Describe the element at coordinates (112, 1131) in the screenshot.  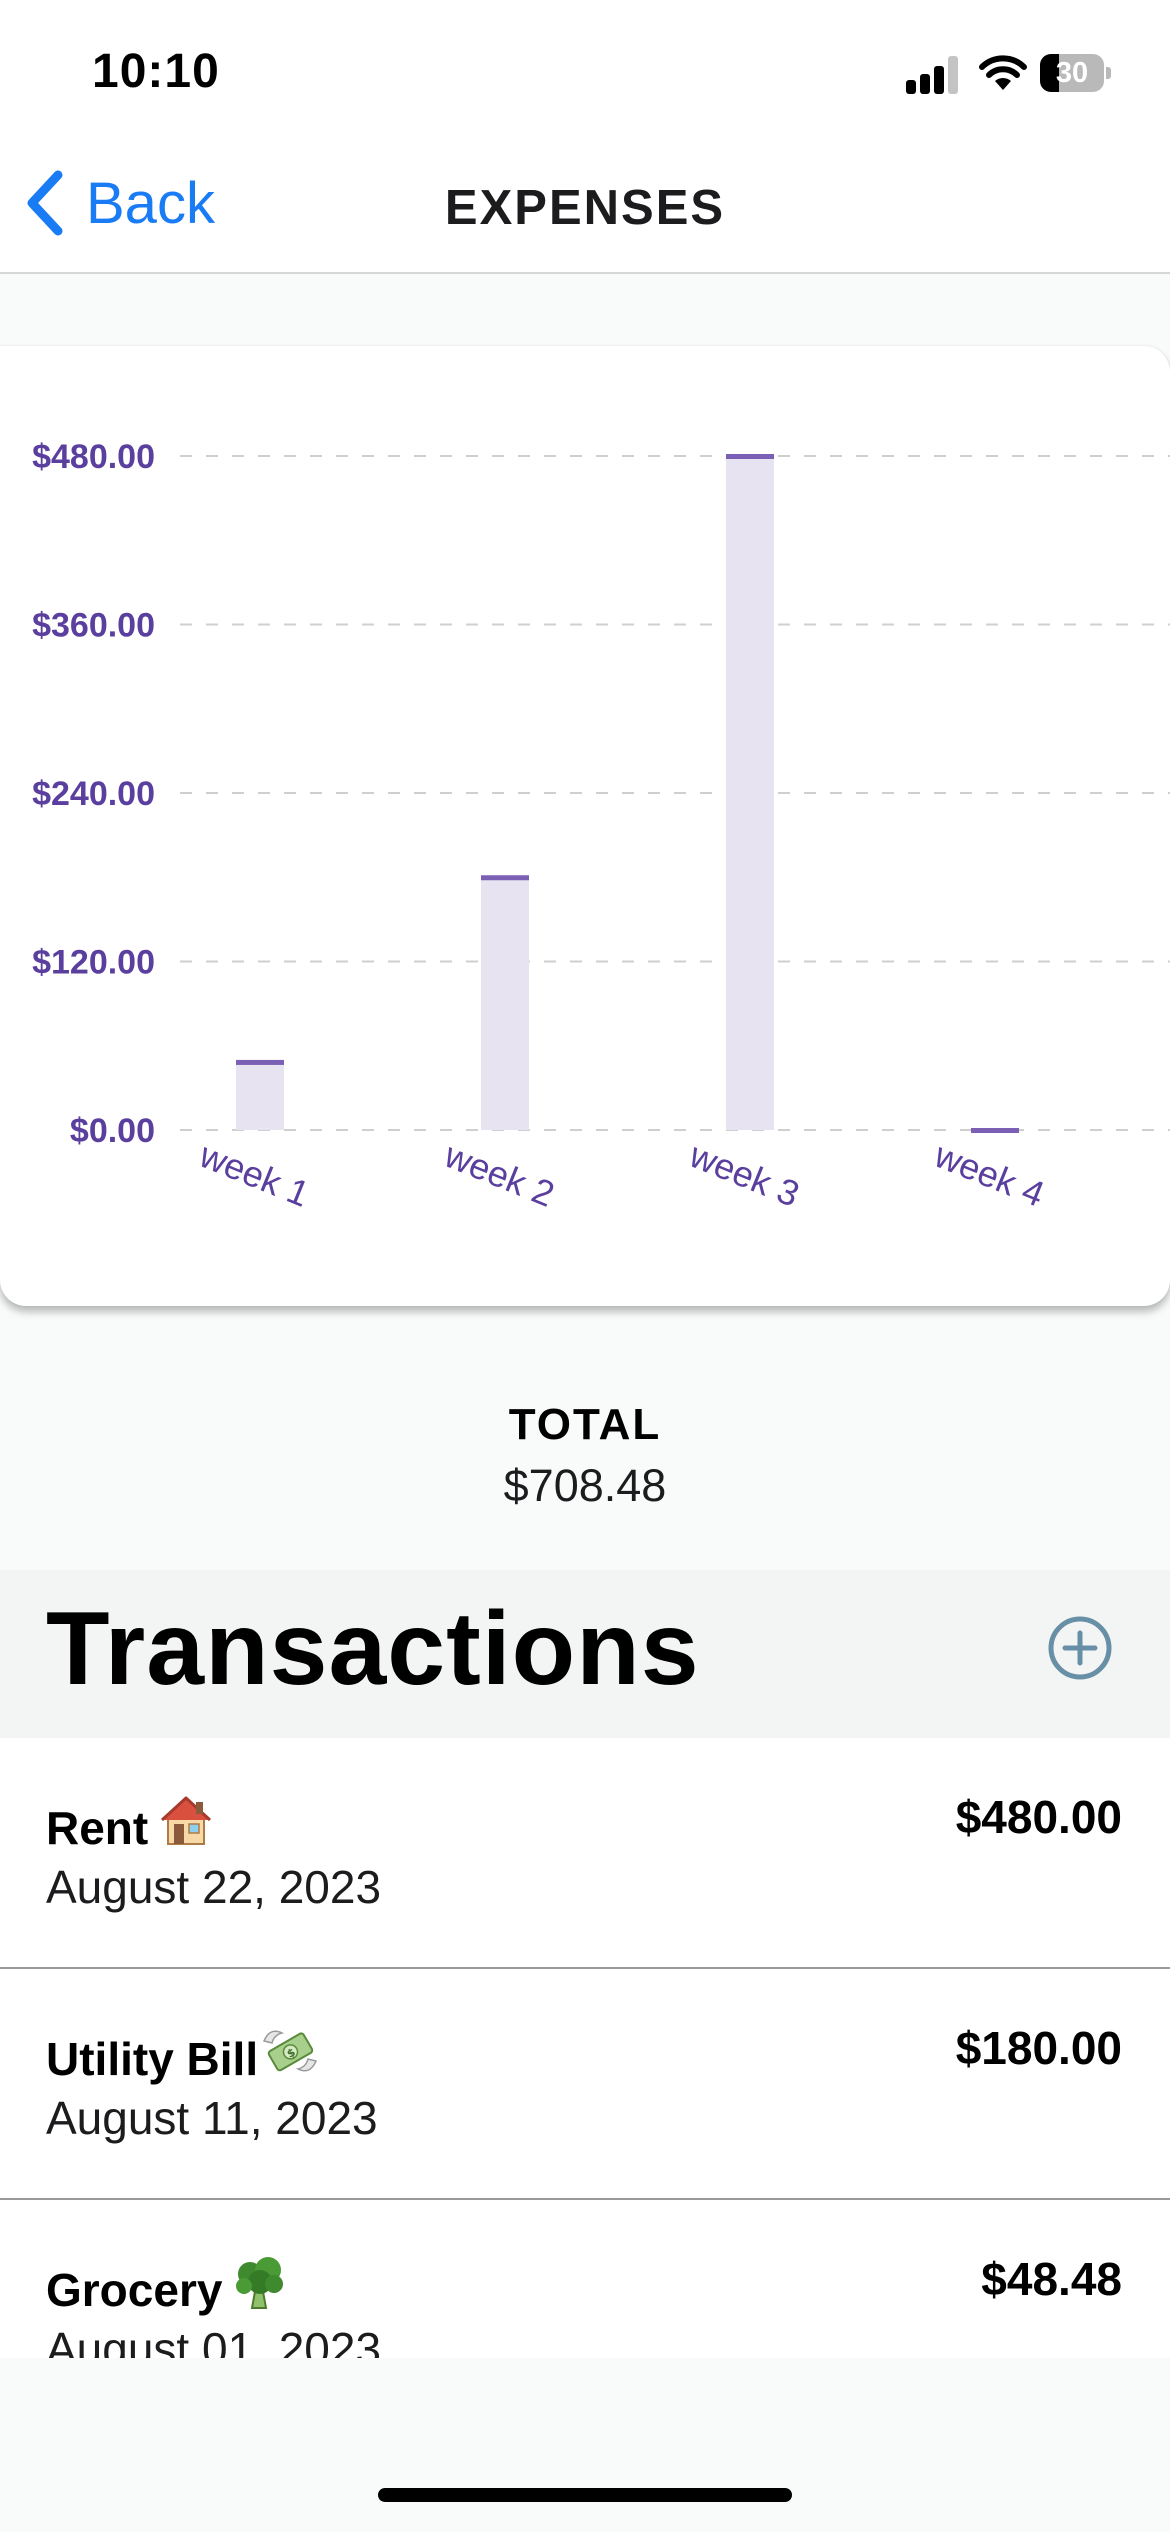
I see `y-tick-label: $0.00` at that location.